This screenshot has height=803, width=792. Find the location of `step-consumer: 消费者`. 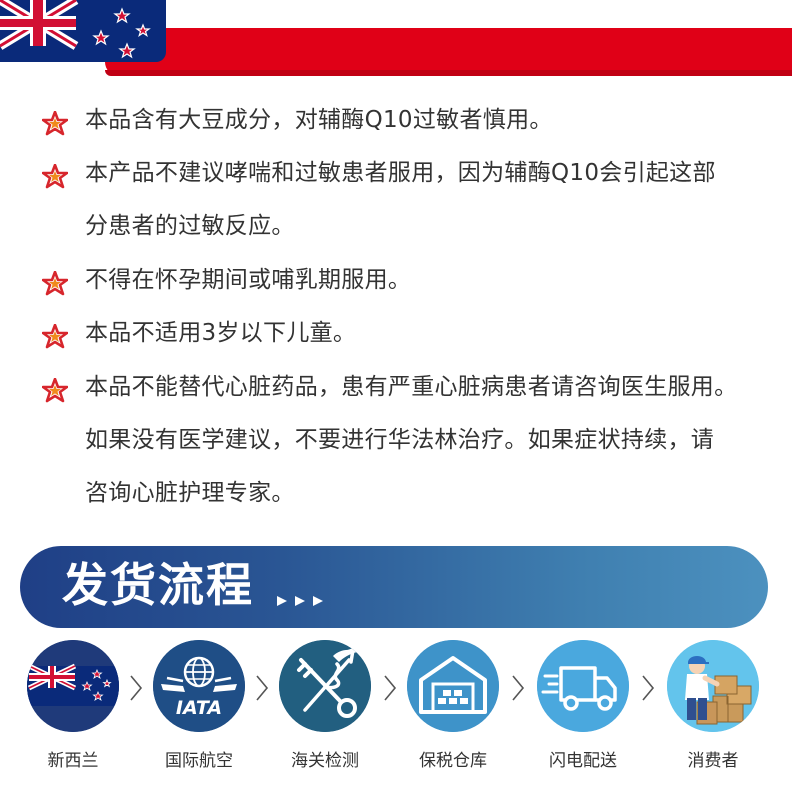

step-consumer: 消费者 is located at coordinates (713, 715).